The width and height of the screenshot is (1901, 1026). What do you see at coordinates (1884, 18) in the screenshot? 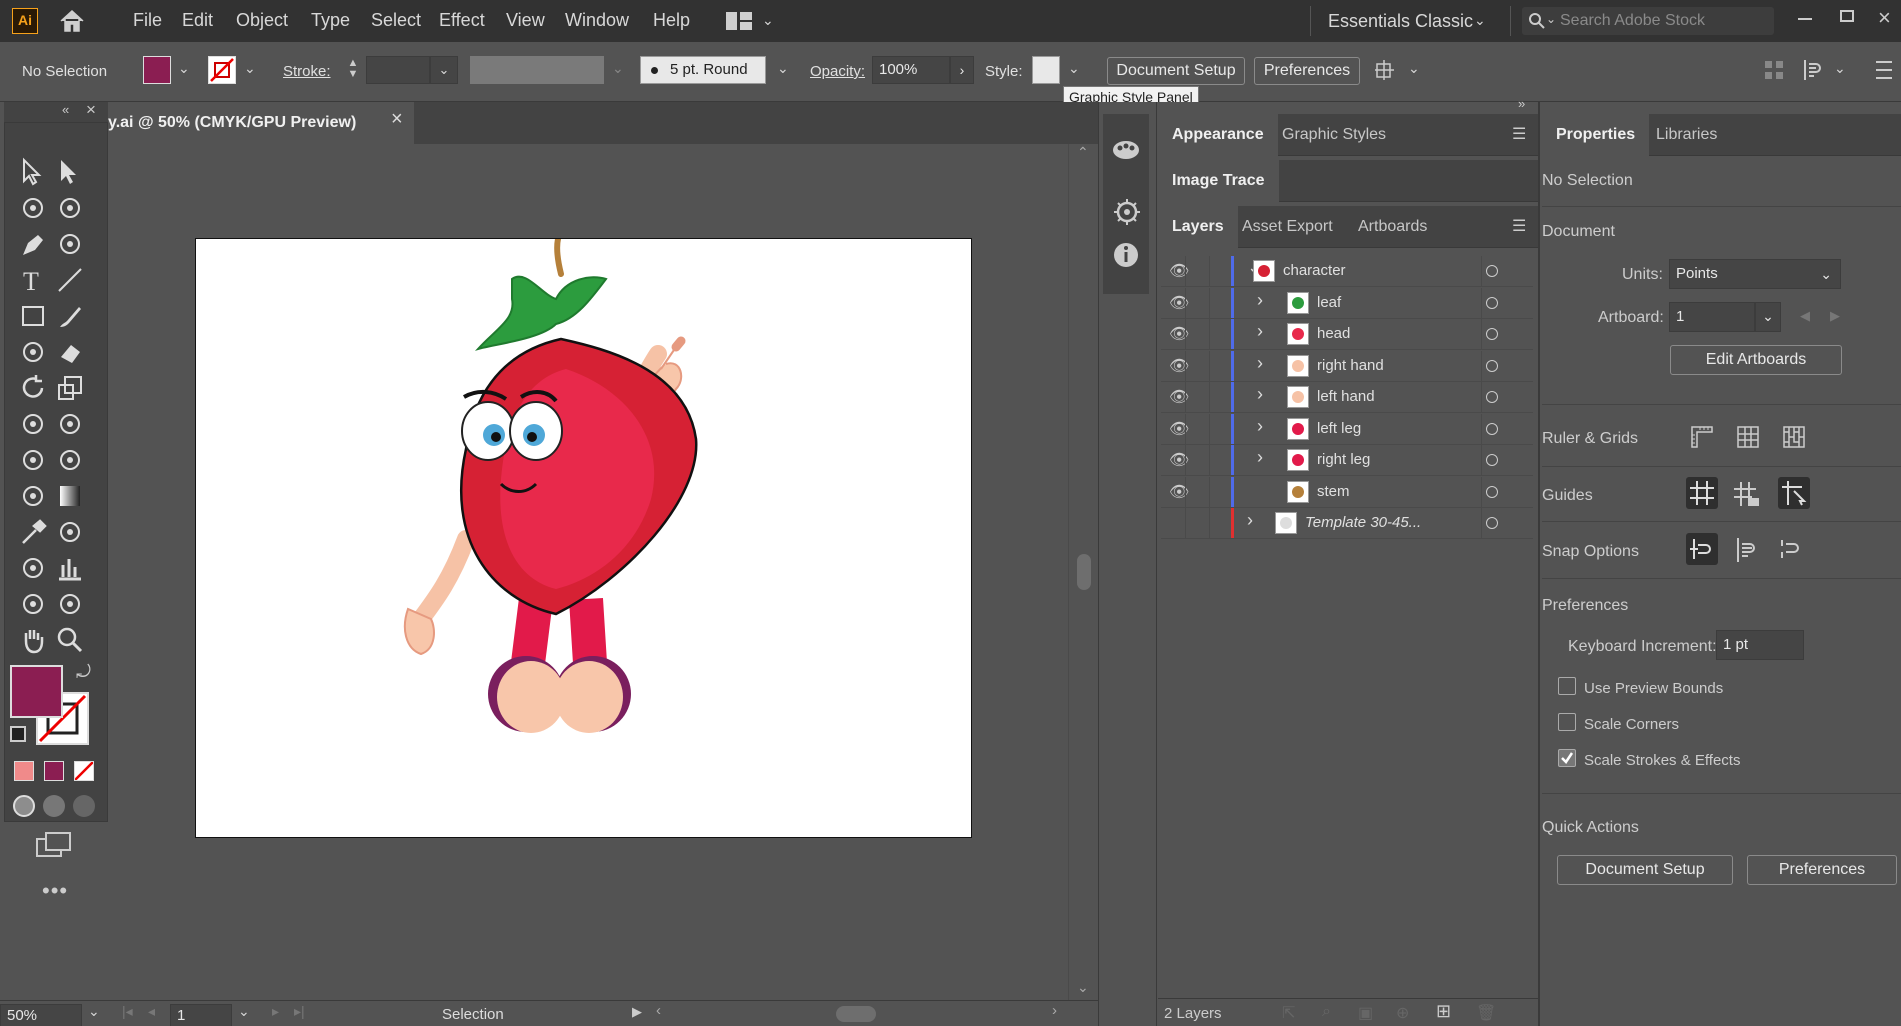
I see `close-window-button: ×` at bounding box center [1884, 18].